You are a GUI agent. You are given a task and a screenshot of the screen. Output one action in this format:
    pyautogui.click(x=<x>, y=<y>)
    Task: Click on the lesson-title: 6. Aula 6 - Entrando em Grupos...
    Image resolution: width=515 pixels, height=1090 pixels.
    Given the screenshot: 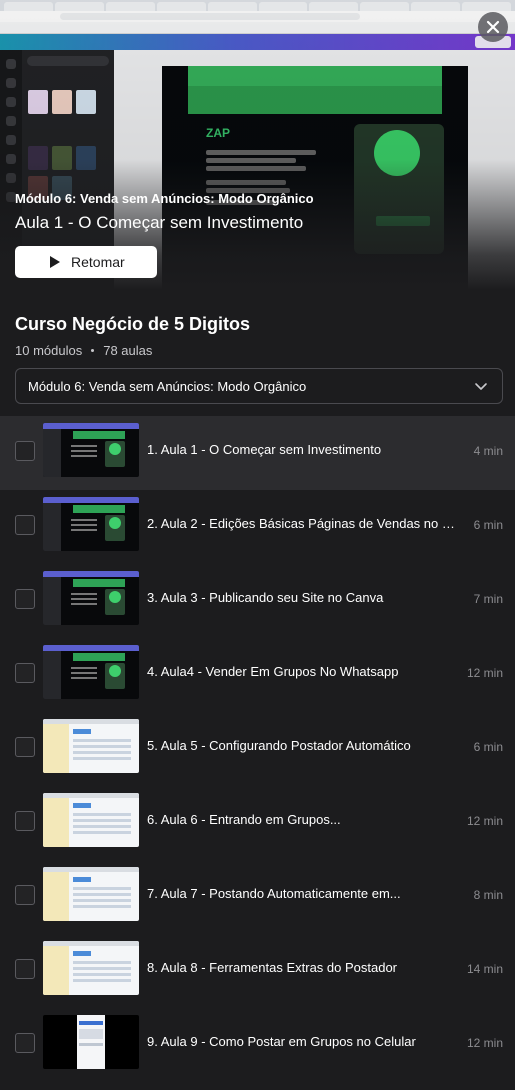 What is the action you would take?
    pyautogui.click(x=244, y=819)
    